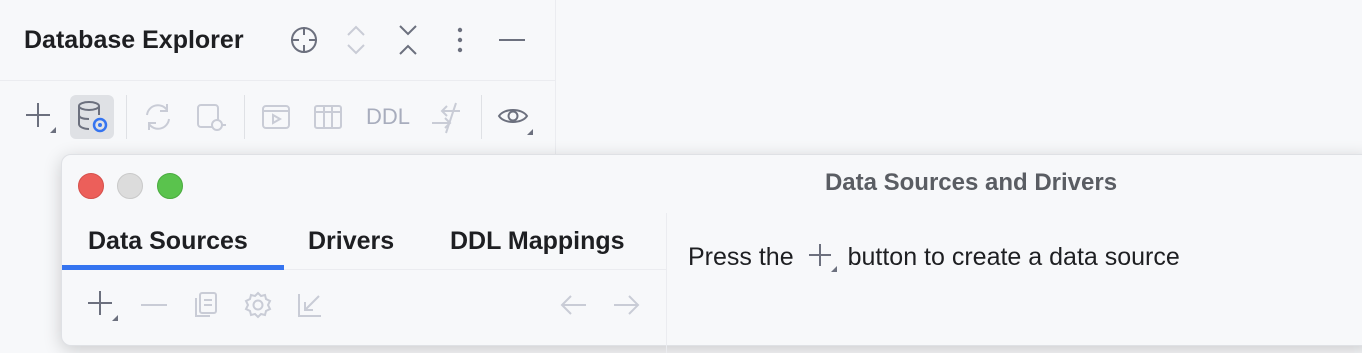  What do you see at coordinates (173, 267) in the screenshot?
I see `selected-tab-indicator` at bounding box center [173, 267].